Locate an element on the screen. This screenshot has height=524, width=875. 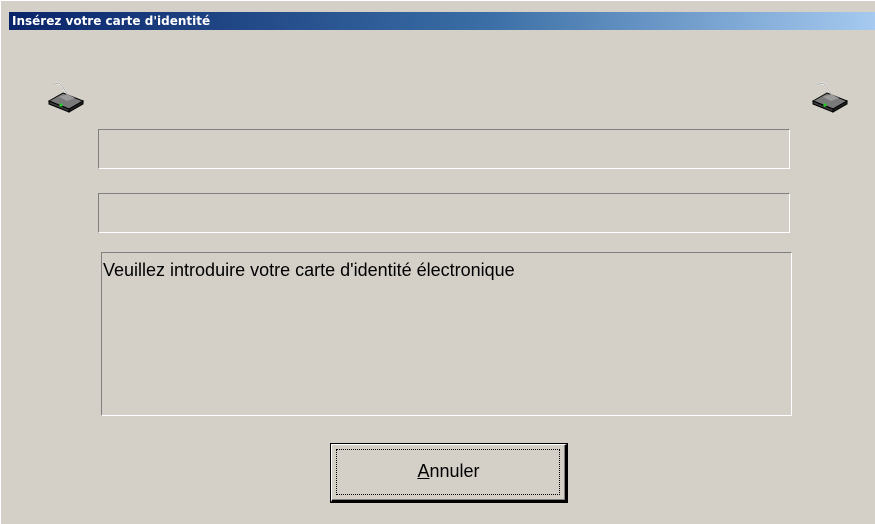
title-bar: Insérez votre carte d'identité is located at coordinates (442, 21).